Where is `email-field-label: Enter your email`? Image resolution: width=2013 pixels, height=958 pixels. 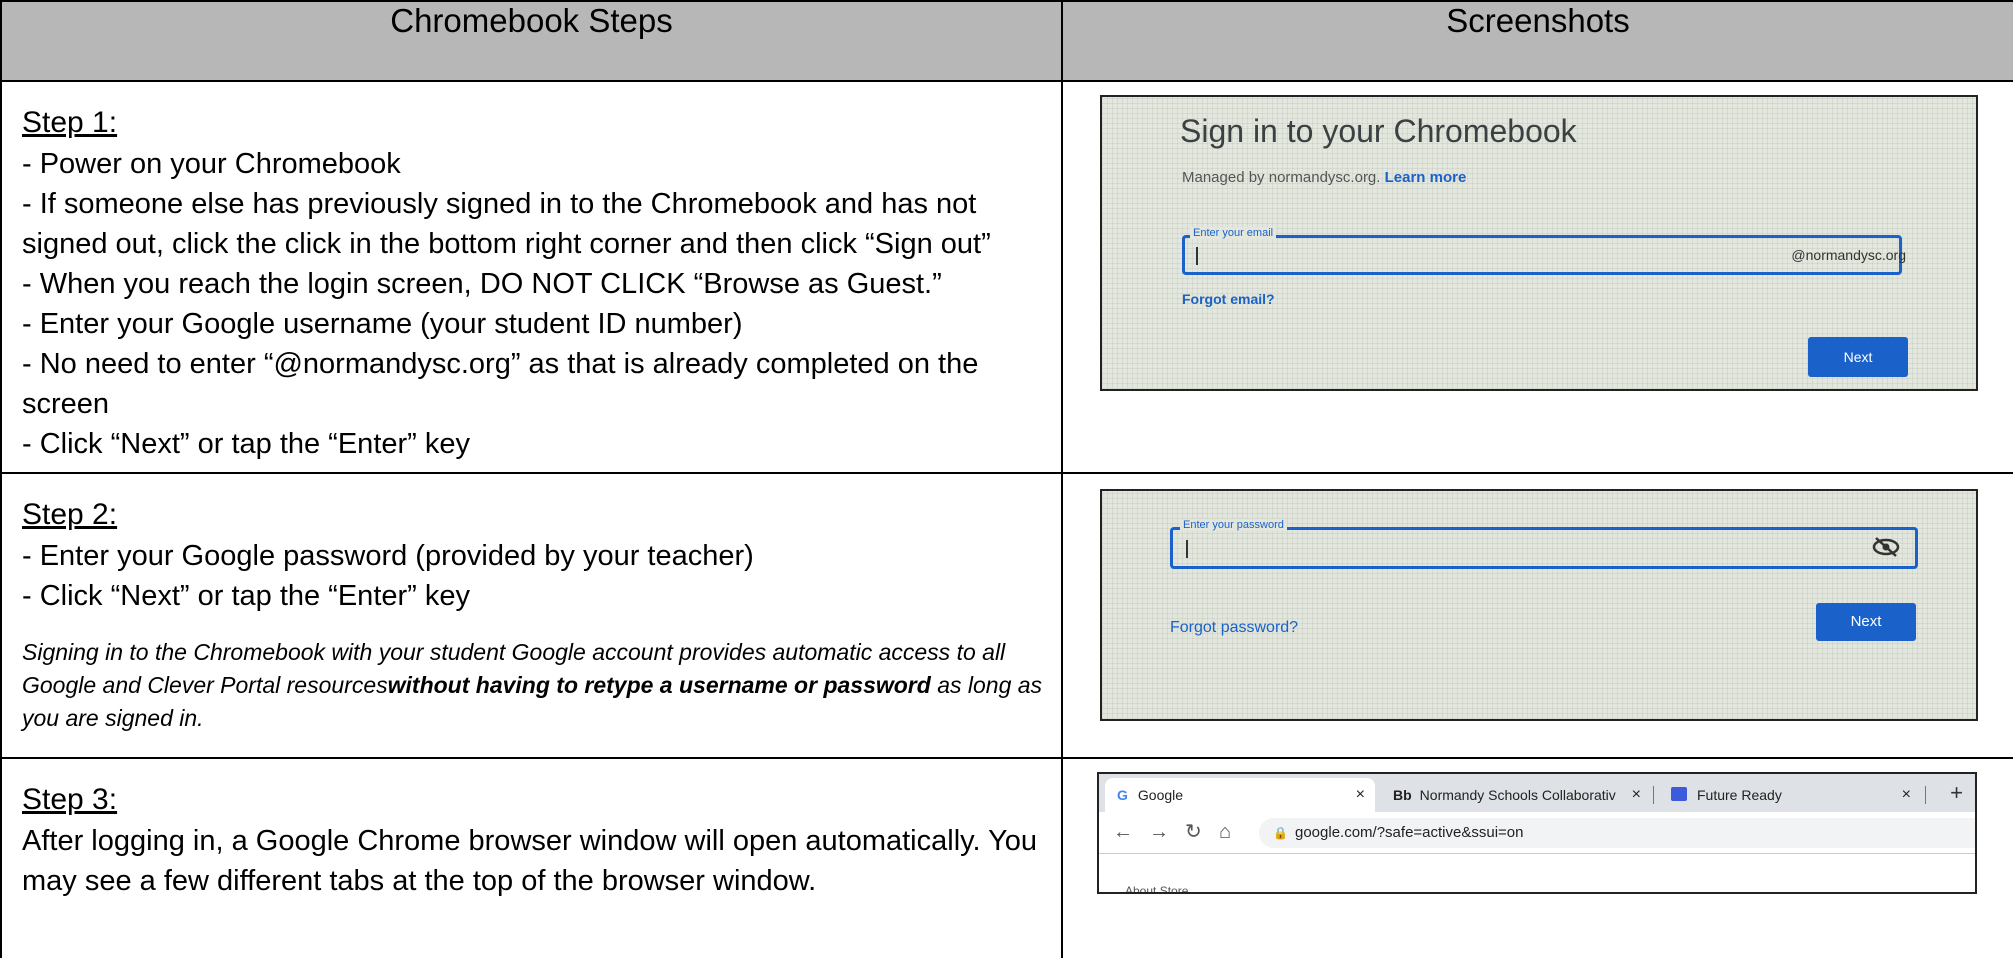
email-field-label: Enter your email is located at coordinates (1233, 233).